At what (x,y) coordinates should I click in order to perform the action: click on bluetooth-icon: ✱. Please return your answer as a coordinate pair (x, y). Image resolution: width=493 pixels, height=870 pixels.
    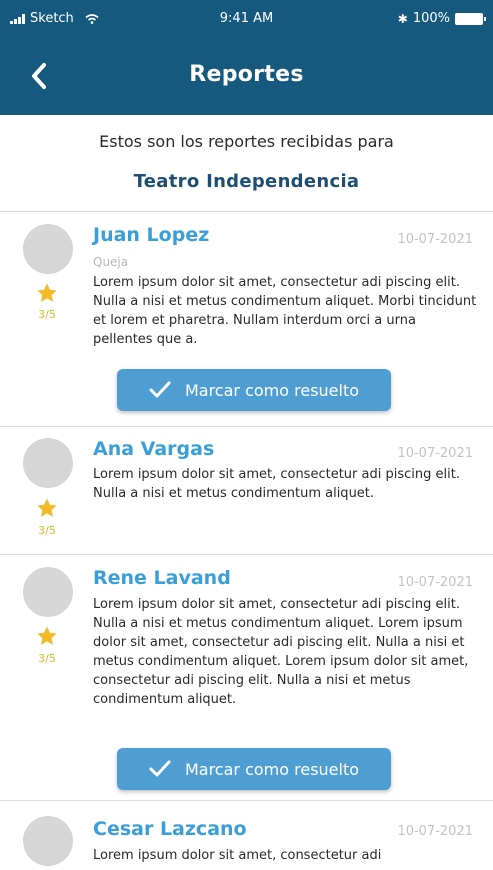
    Looking at the image, I should click on (402, 18).